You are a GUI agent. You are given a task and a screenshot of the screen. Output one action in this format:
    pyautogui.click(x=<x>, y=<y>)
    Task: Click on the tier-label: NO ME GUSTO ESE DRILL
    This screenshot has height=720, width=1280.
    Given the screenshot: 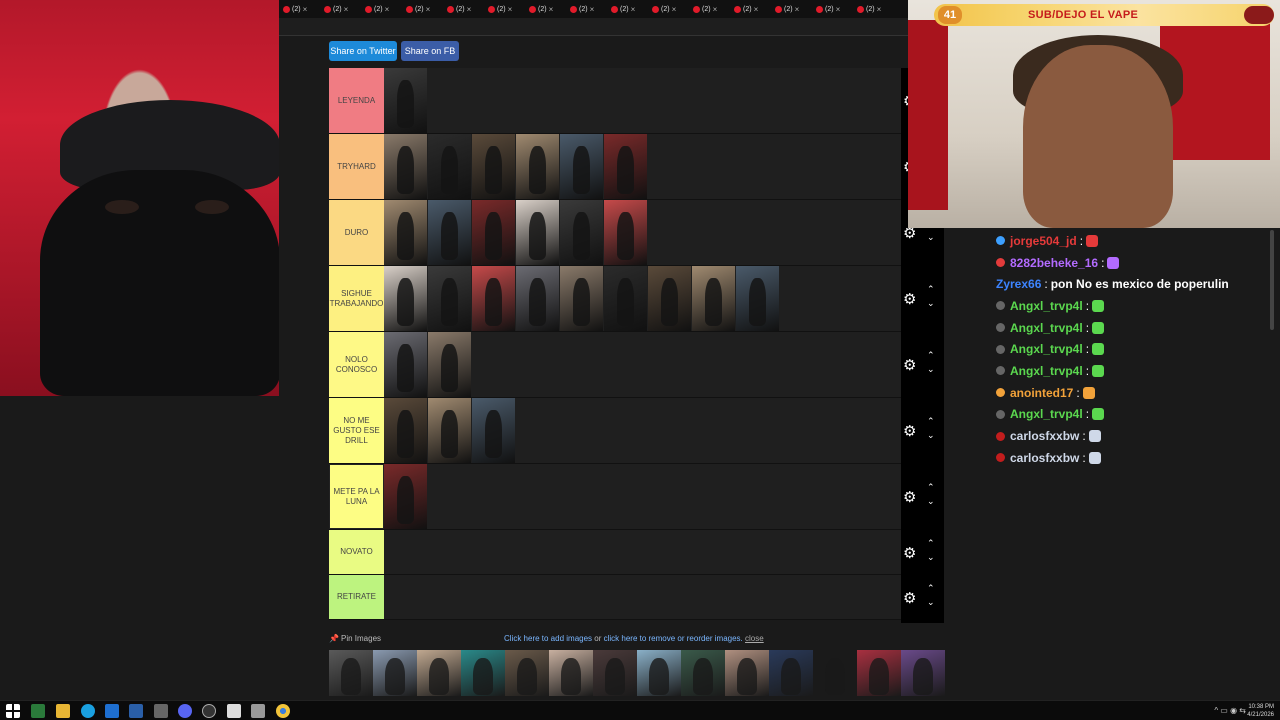 What is the action you would take?
    pyautogui.click(x=356, y=430)
    